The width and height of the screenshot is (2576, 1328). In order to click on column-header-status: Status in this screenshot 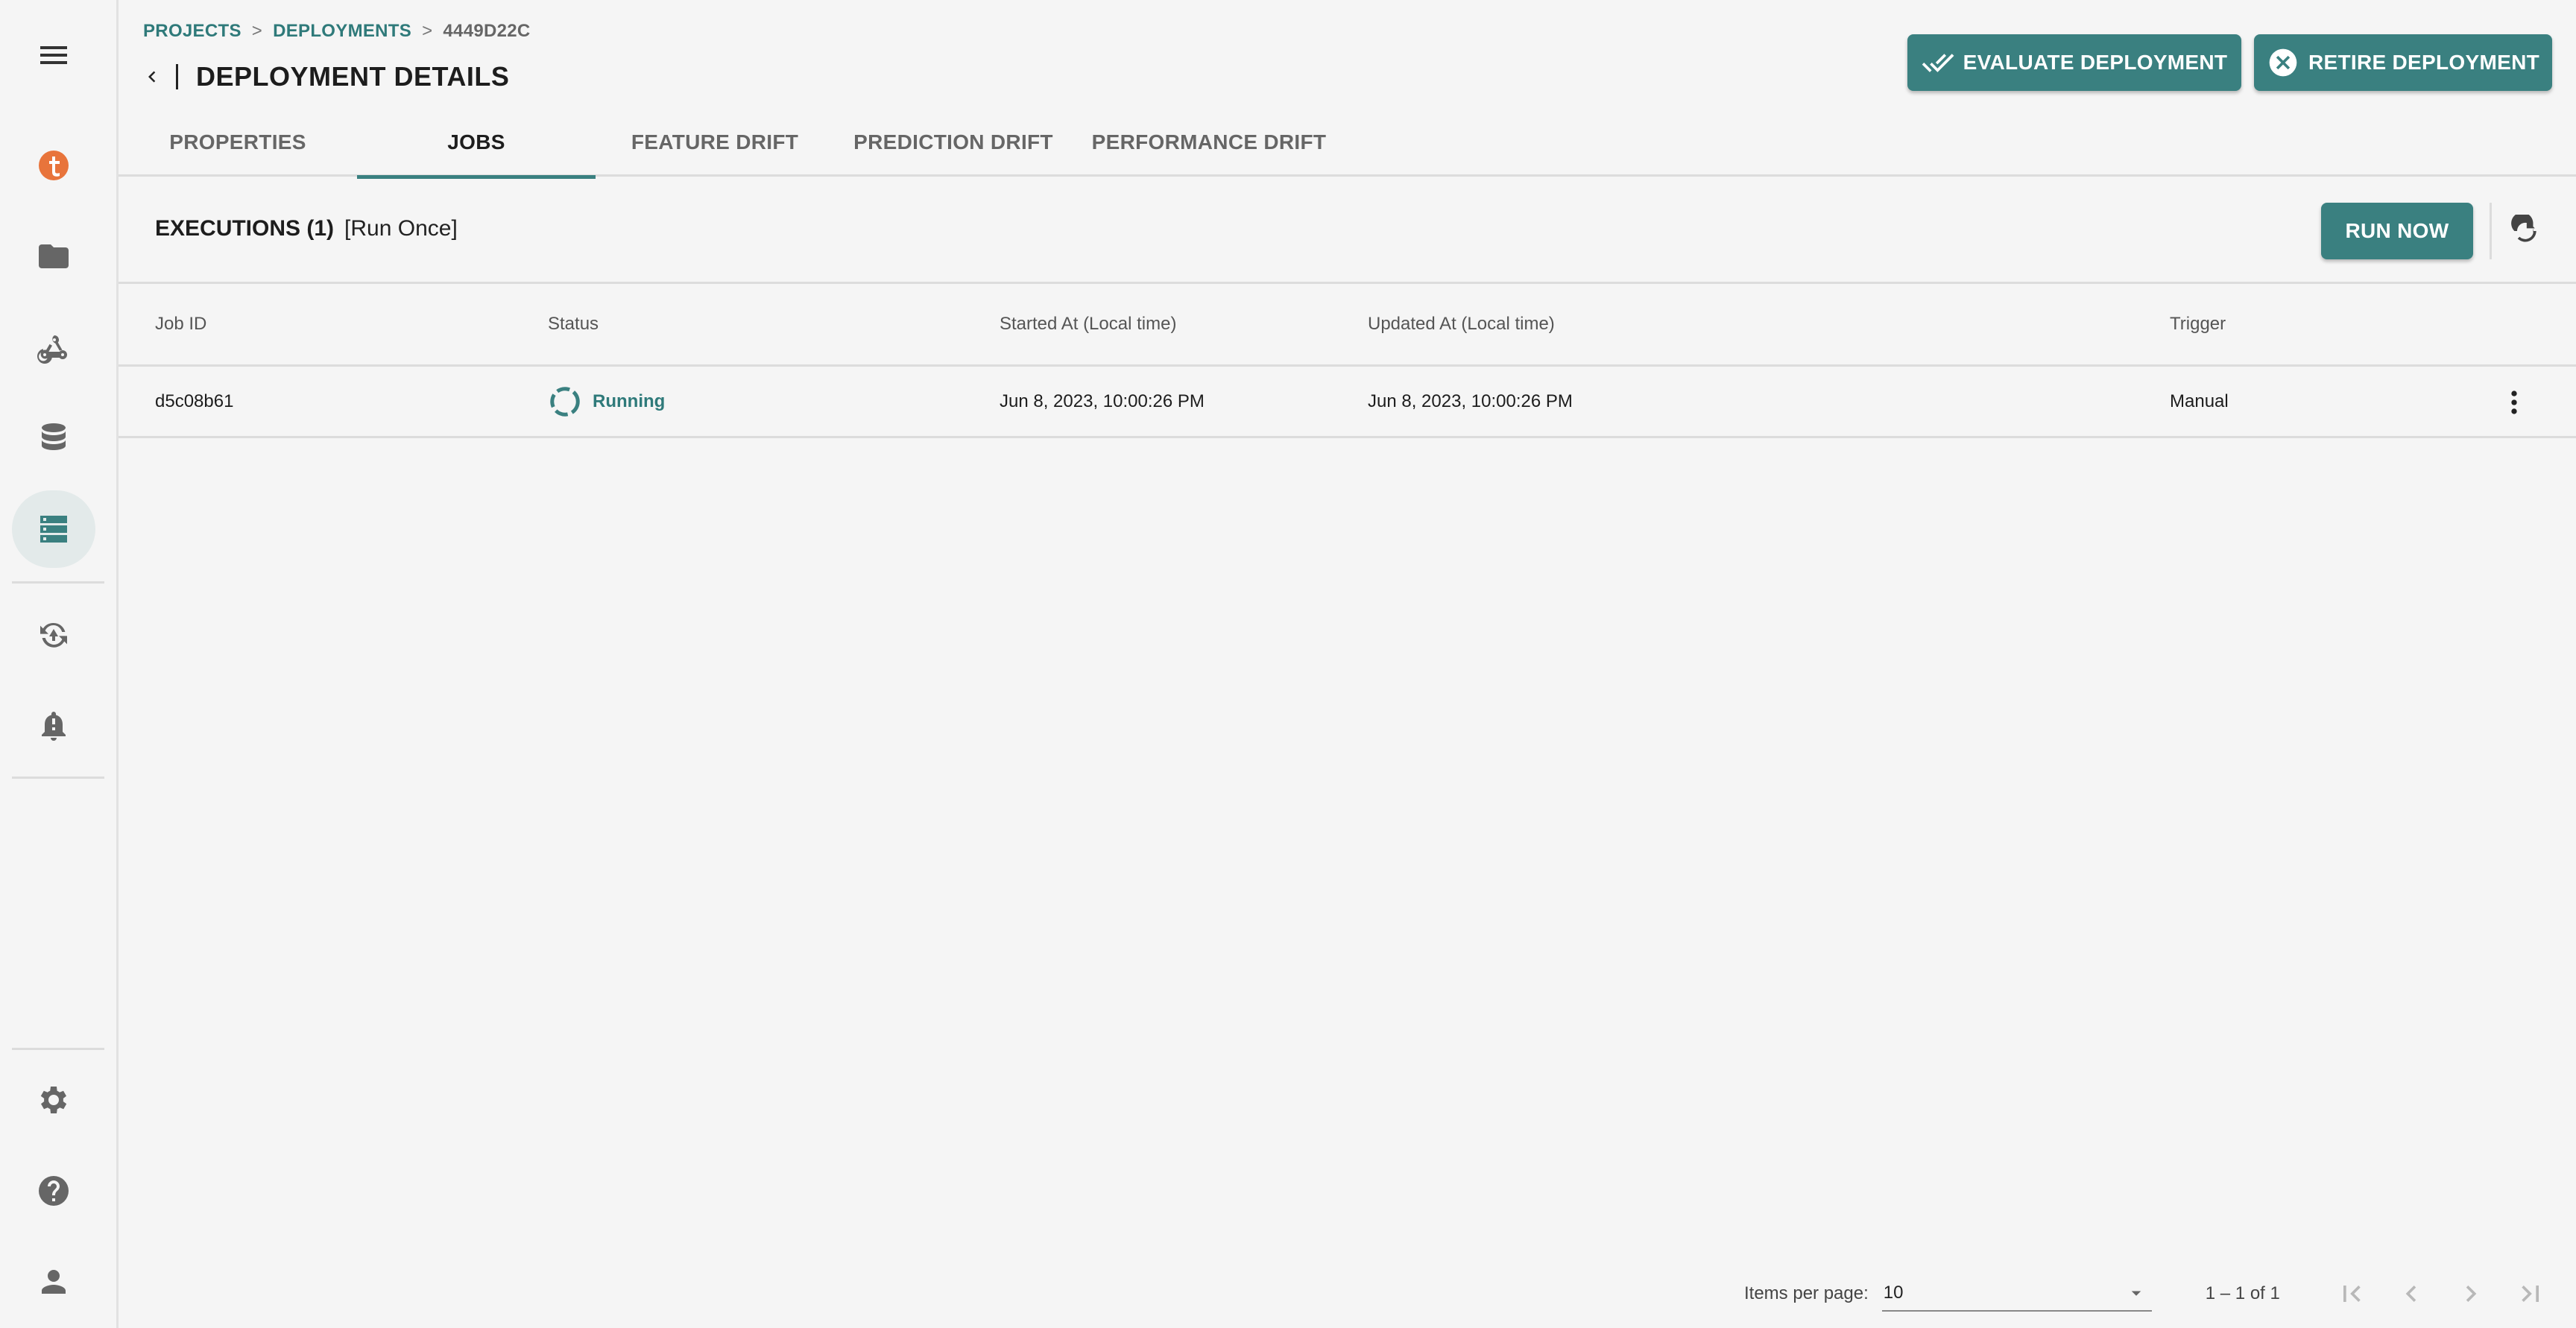, I will do `click(574, 324)`.